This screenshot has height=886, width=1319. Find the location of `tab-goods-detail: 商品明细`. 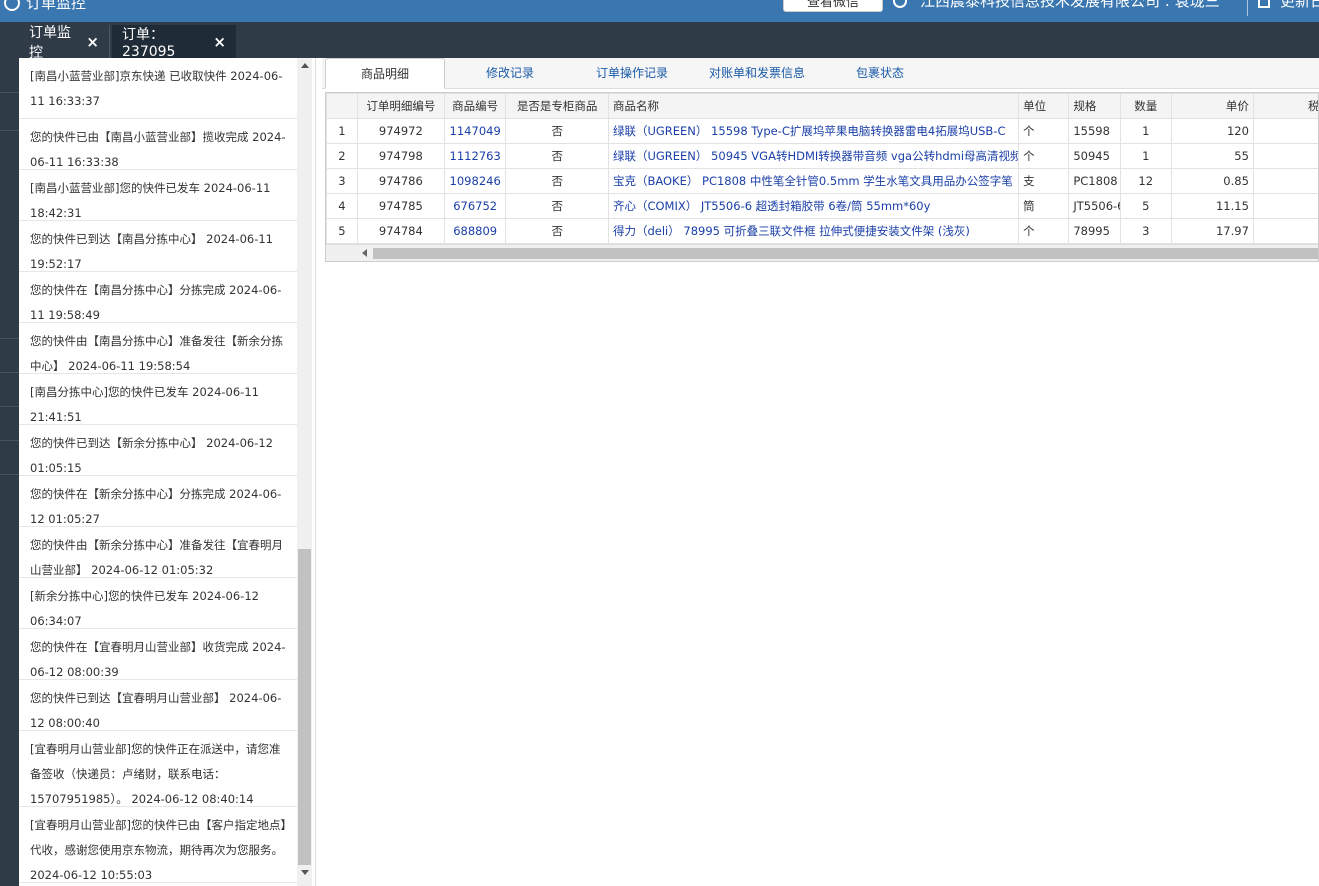

tab-goods-detail: 商品明细 is located at coordinates (385, 73).